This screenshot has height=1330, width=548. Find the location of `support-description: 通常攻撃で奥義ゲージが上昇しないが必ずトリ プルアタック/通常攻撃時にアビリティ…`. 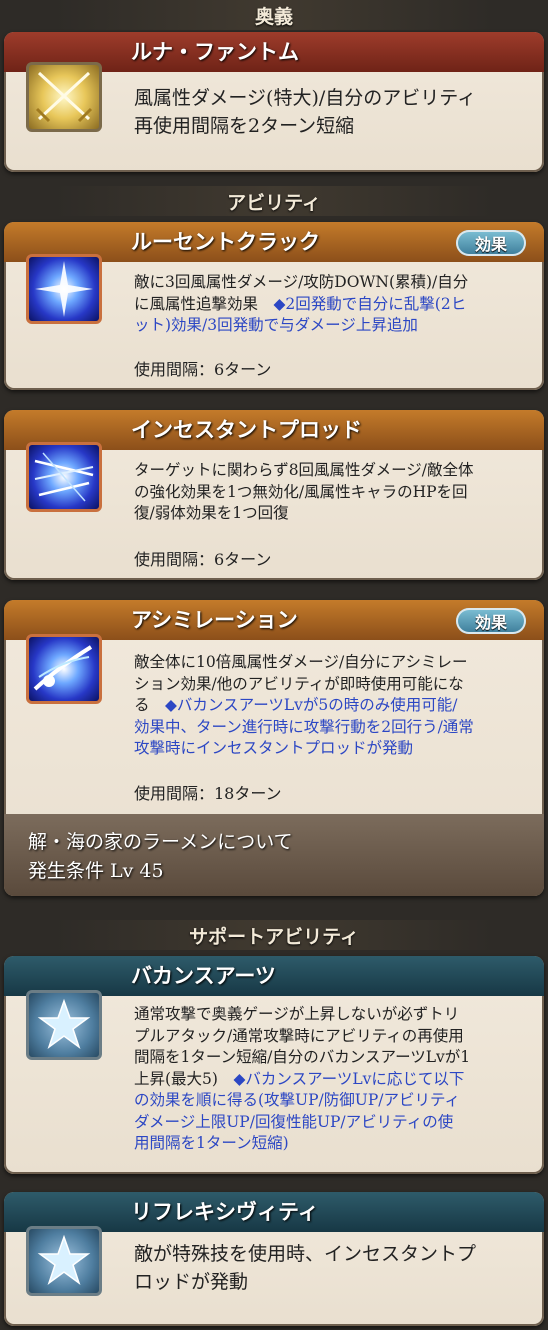

support-description: 通常攻撃で奥義ゲージが上昇しないが必ずトリ プルアタック/通常攻撃時にアビリティ… is located at coordinates (302, 1078).